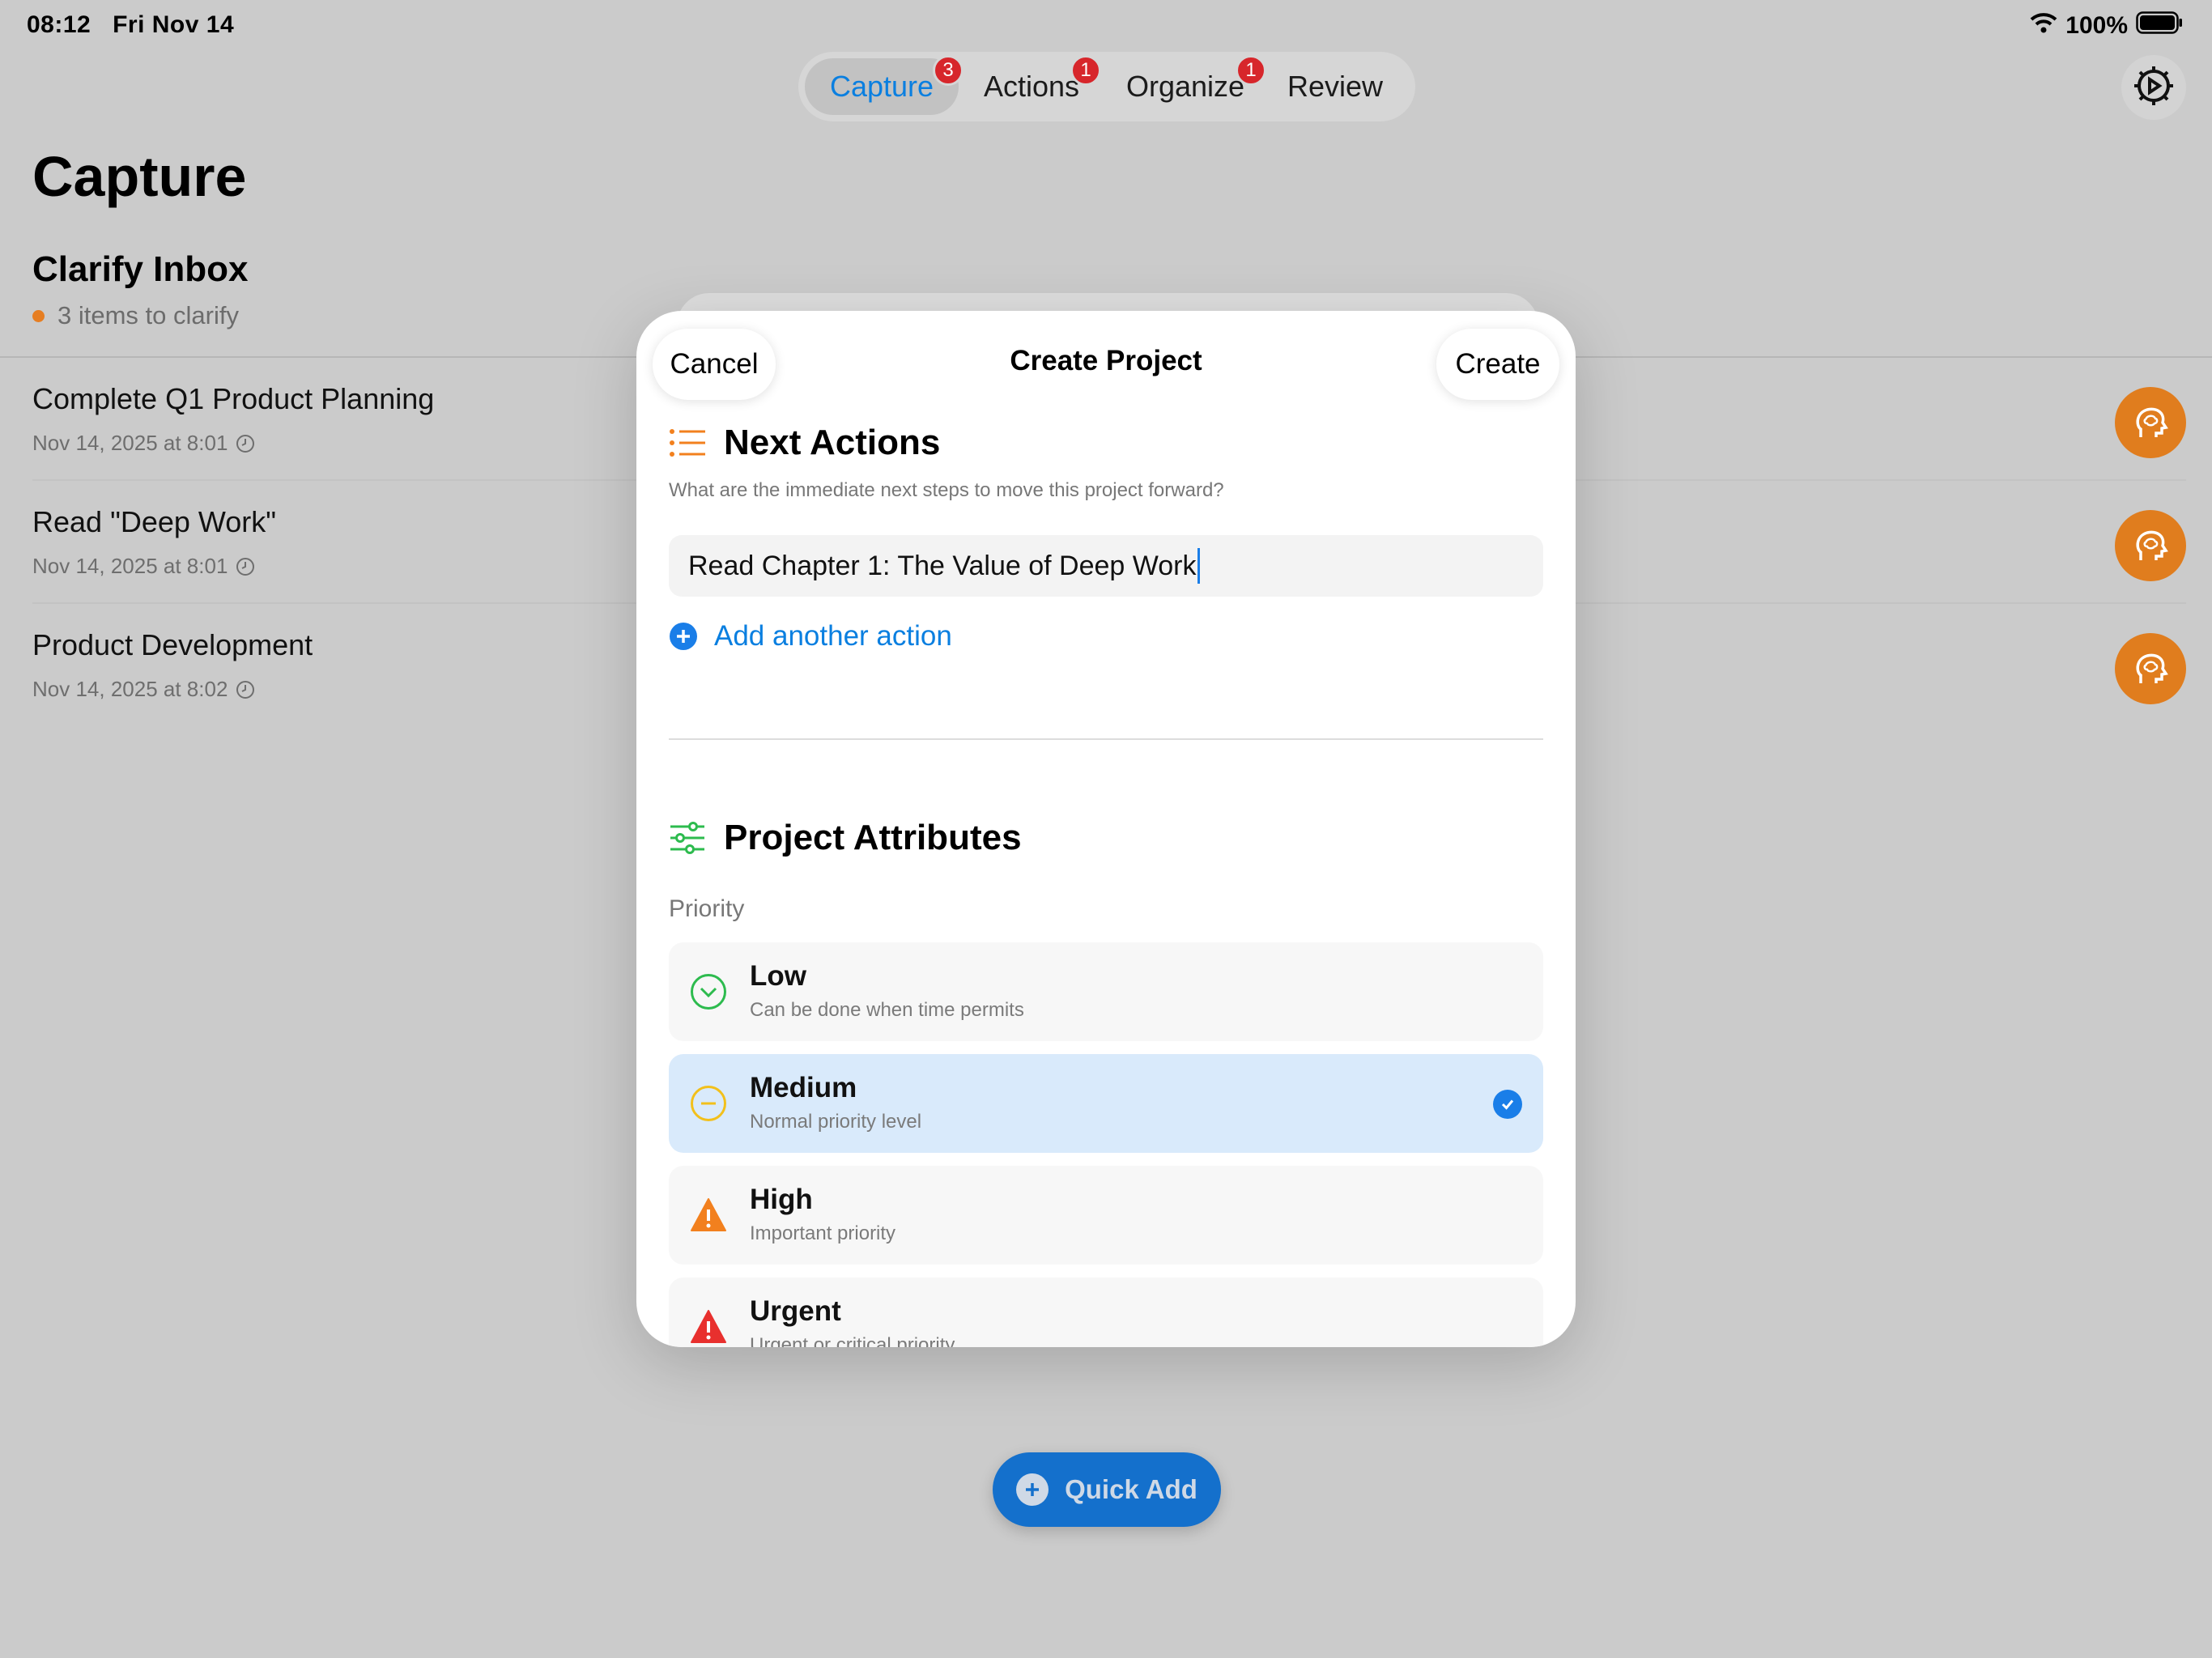 The height and width of the screenshot is (1658, 2212). What do you see at coordinates (1199, 566) in the screenshot?
I see `text-caret` at bounding box center [1199, 566].